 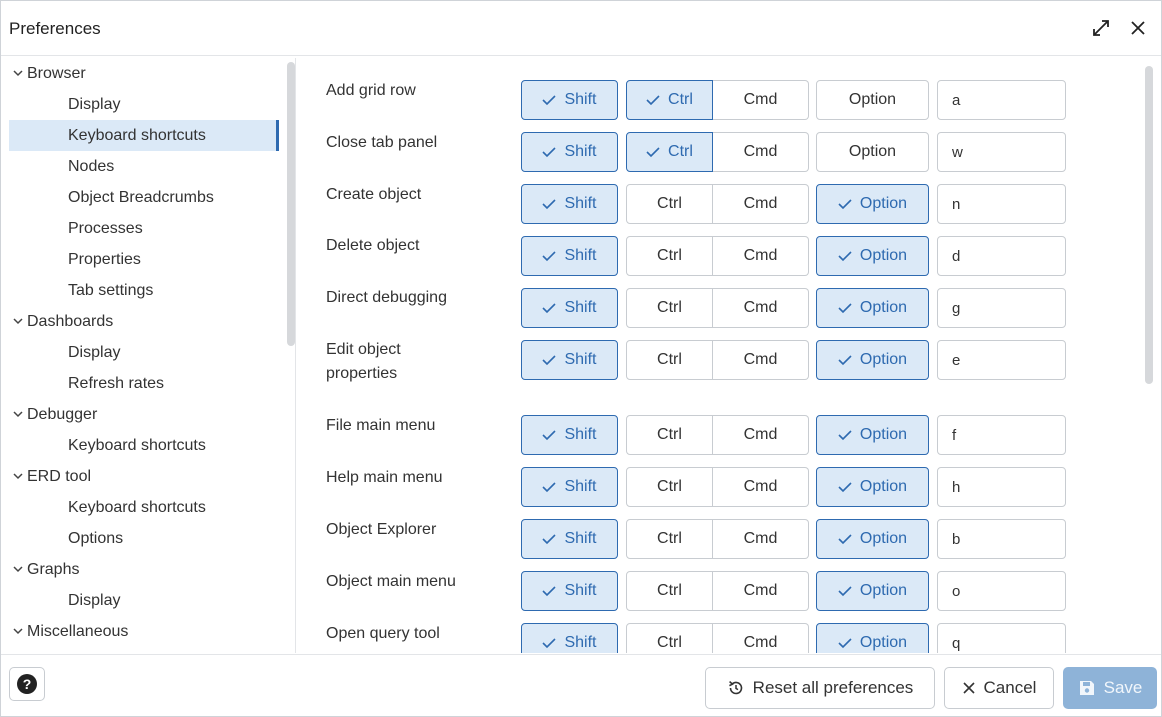 What do you see at coordinates (144, 321) in the screenshot?
I see `tree-group: Dashboards` at bounding box center [144, 321].